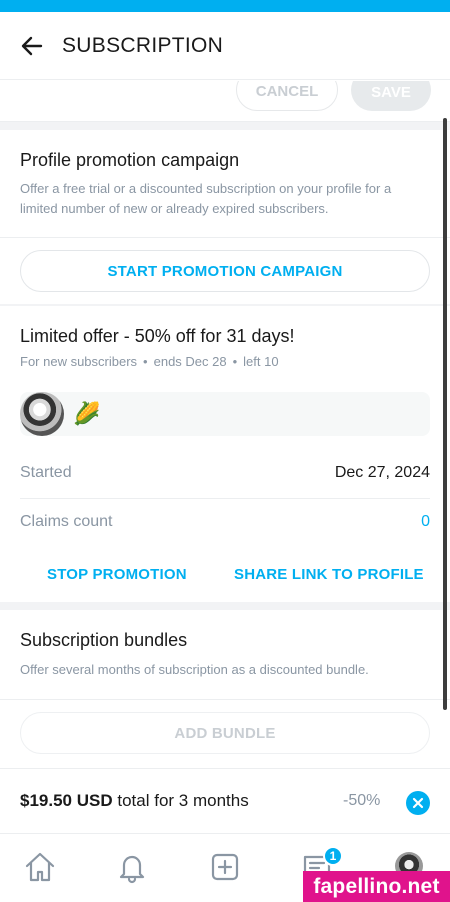 The image size is (450, 902). I want to click on save-button: SAVE, so click(391, 96).